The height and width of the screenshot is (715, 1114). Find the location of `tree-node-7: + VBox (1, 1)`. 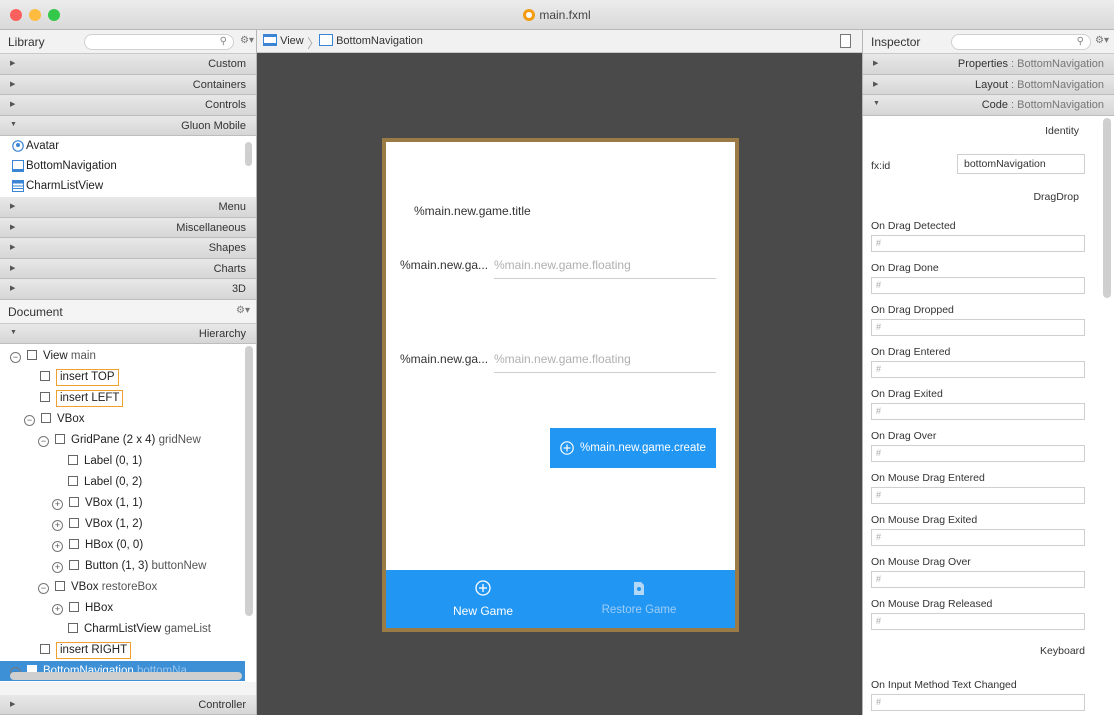

tree-node-7: + VBox (1, 1) is located at coordinates (122, 503).